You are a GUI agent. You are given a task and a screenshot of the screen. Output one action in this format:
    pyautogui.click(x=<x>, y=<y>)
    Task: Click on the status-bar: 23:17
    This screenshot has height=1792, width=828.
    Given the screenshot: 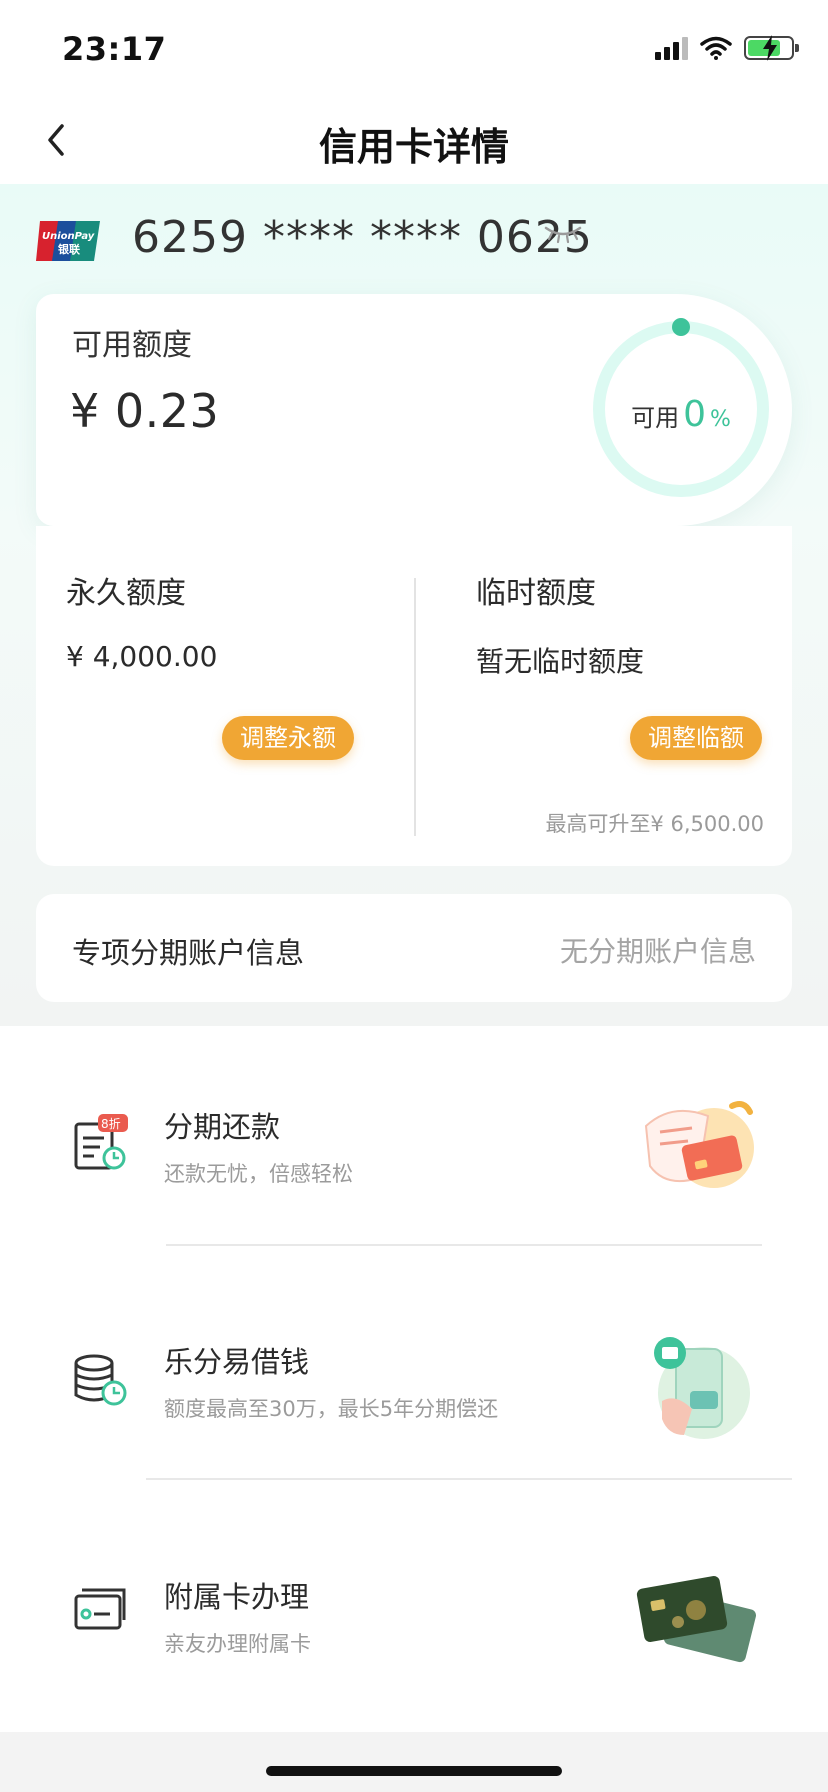 What is the action you would take?
    pyautogui.click(x=414, y=48)
    